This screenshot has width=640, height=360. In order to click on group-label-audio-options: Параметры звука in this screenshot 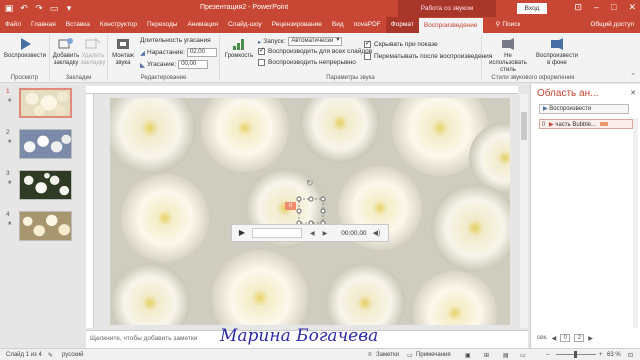, I will do `click(350, 78)`.